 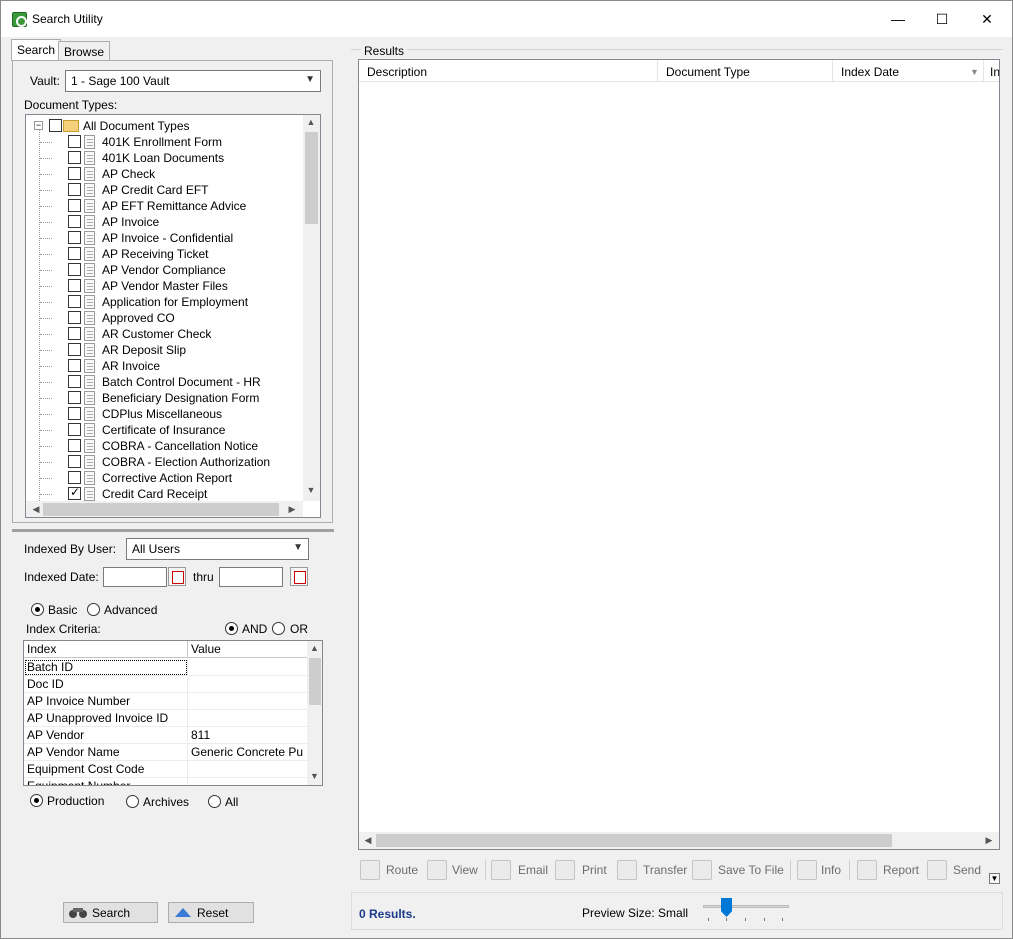 What do you see at coordinates (819, 870) in the screenshot?
I see `info-button: Info` at bounding box center [819, 870].